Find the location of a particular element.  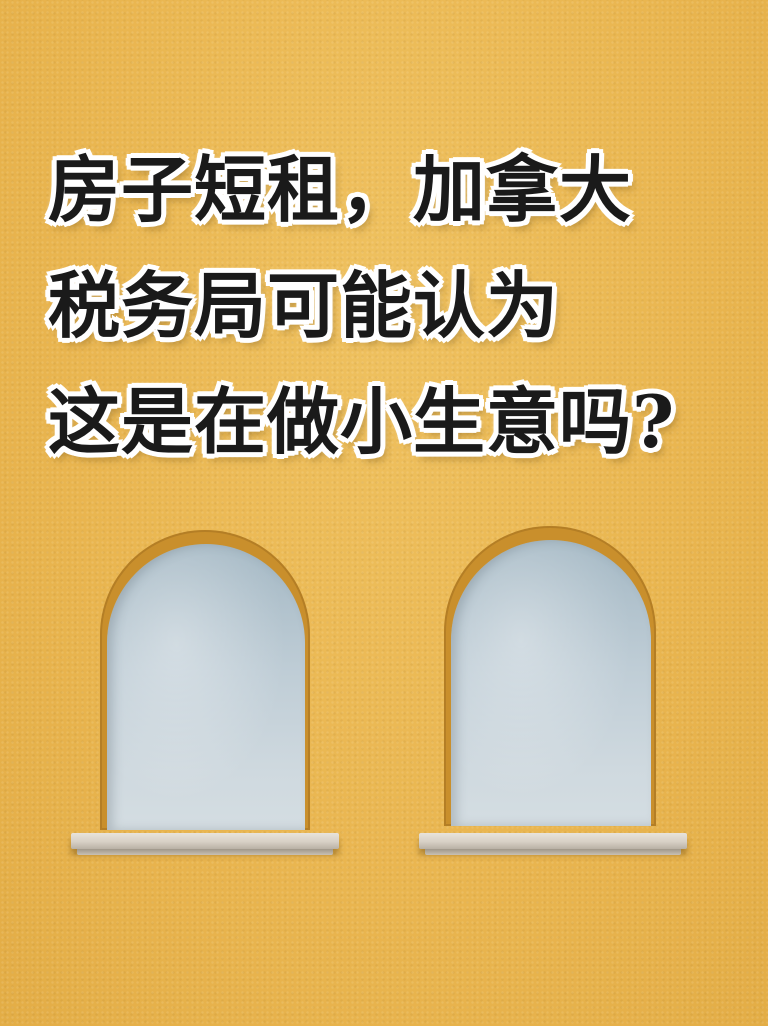

window-sill-left is located at coordinates (205, 844).